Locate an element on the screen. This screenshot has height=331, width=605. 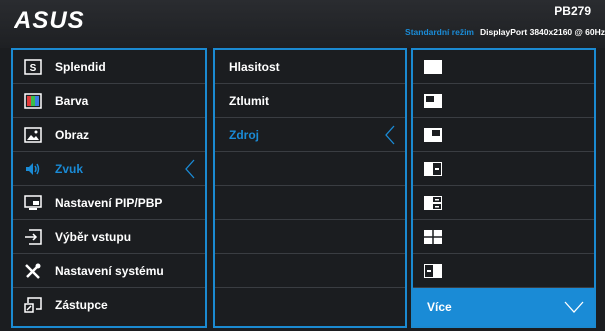
layout-pbp-left-icon is located at coordinates (433, 169).